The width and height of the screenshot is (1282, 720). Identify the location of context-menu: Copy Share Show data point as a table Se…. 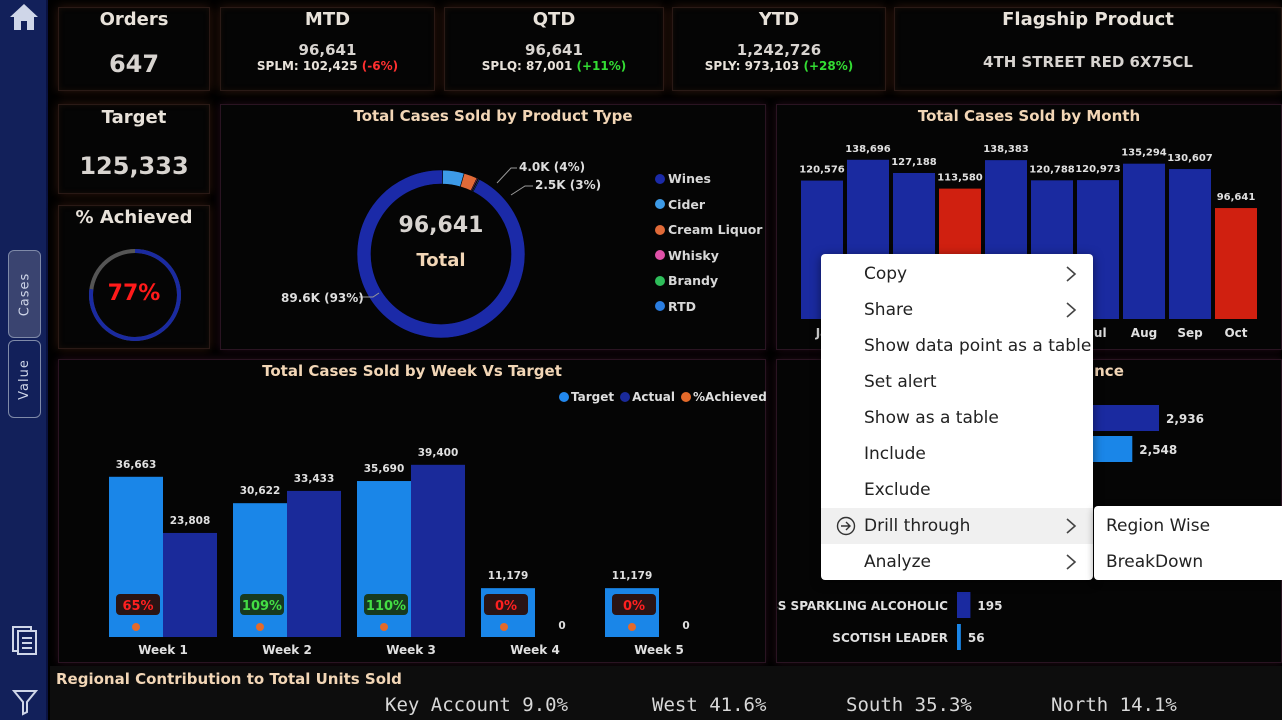
(957, 417).